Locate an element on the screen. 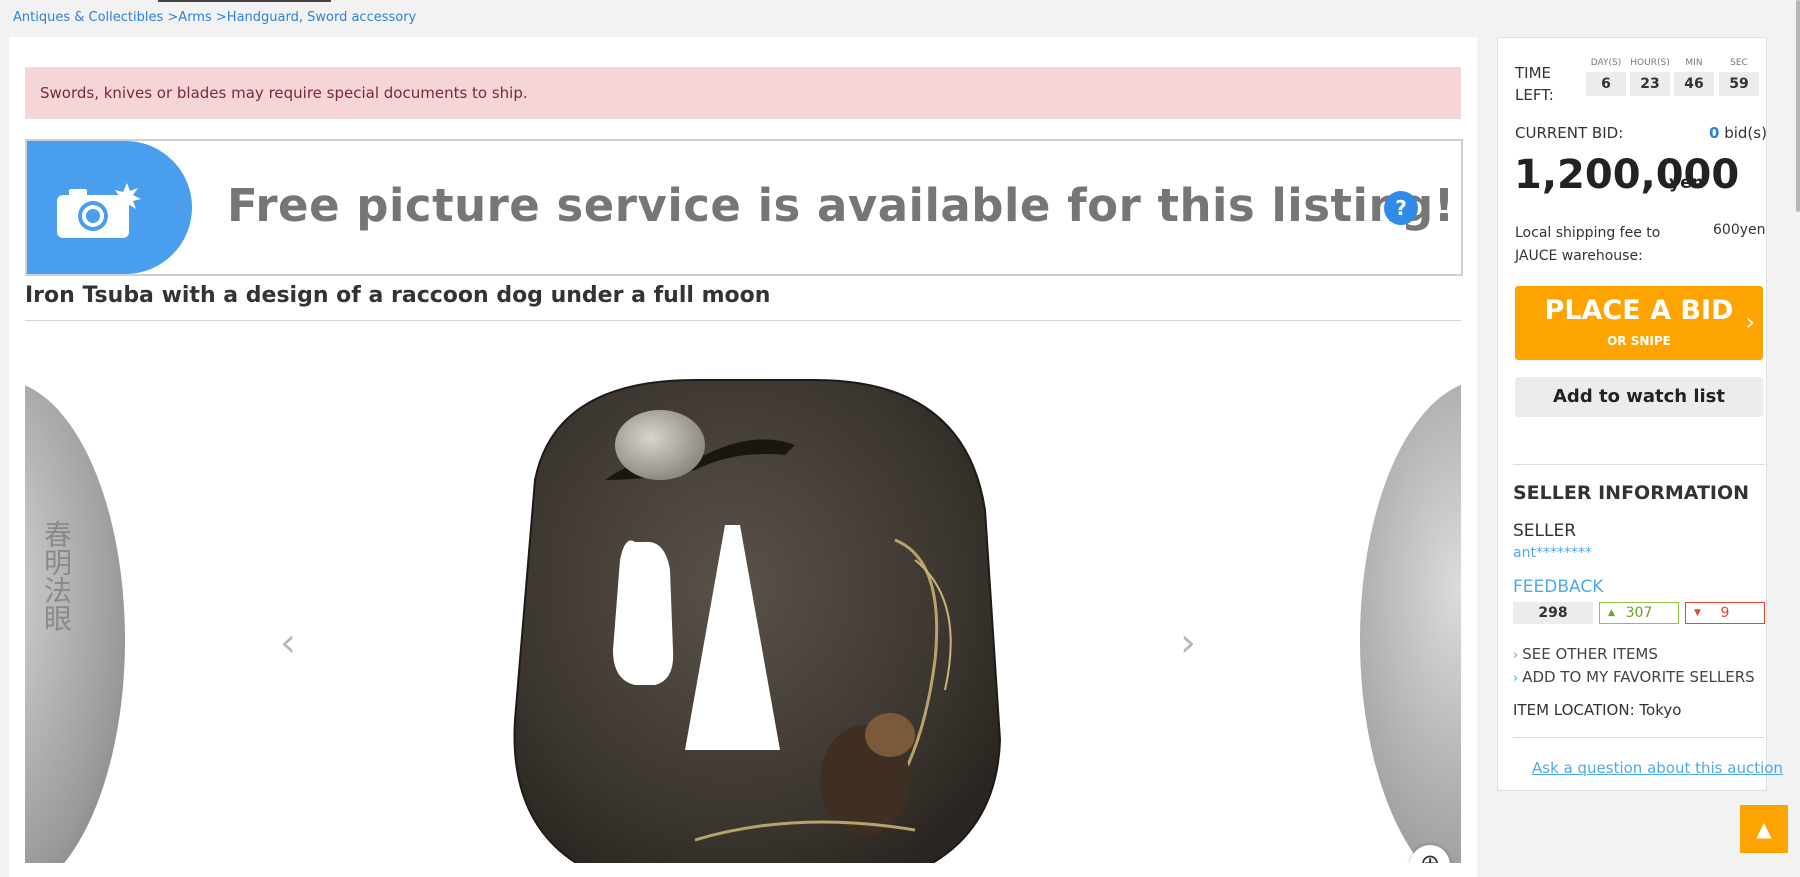 The height and width of the screenshot is (877, 1800). place-bid-label: PLACE A BID is located at coordinates (1639, 310).